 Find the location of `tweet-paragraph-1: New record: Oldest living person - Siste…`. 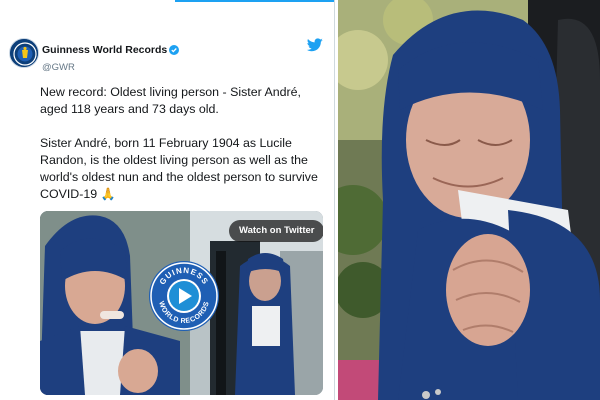

tweet-paragraph-1: New record: Oldest living person - Siste… is located at coordinates (171, 100).